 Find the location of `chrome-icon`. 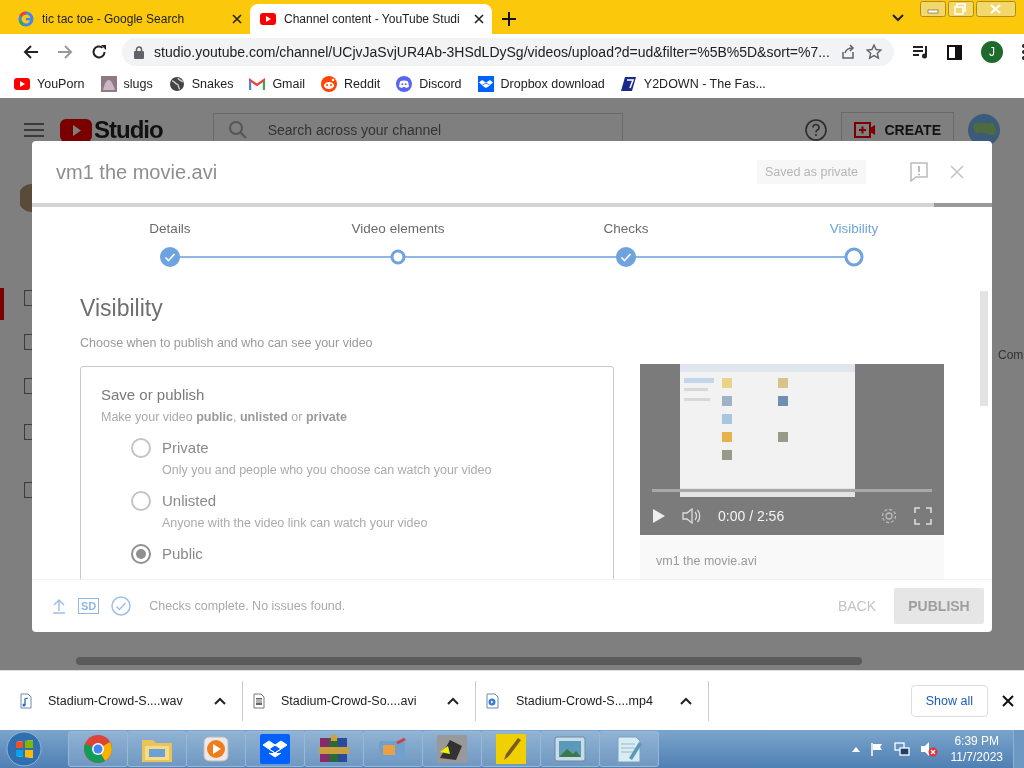

chrome-icon is located at coordinates (98, 749).